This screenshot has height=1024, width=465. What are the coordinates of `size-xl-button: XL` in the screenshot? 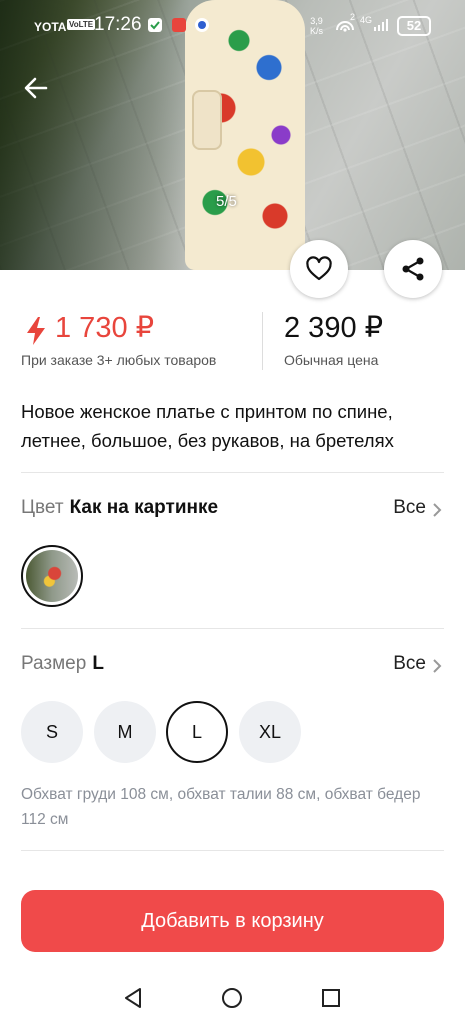 It's located at (270, 732).